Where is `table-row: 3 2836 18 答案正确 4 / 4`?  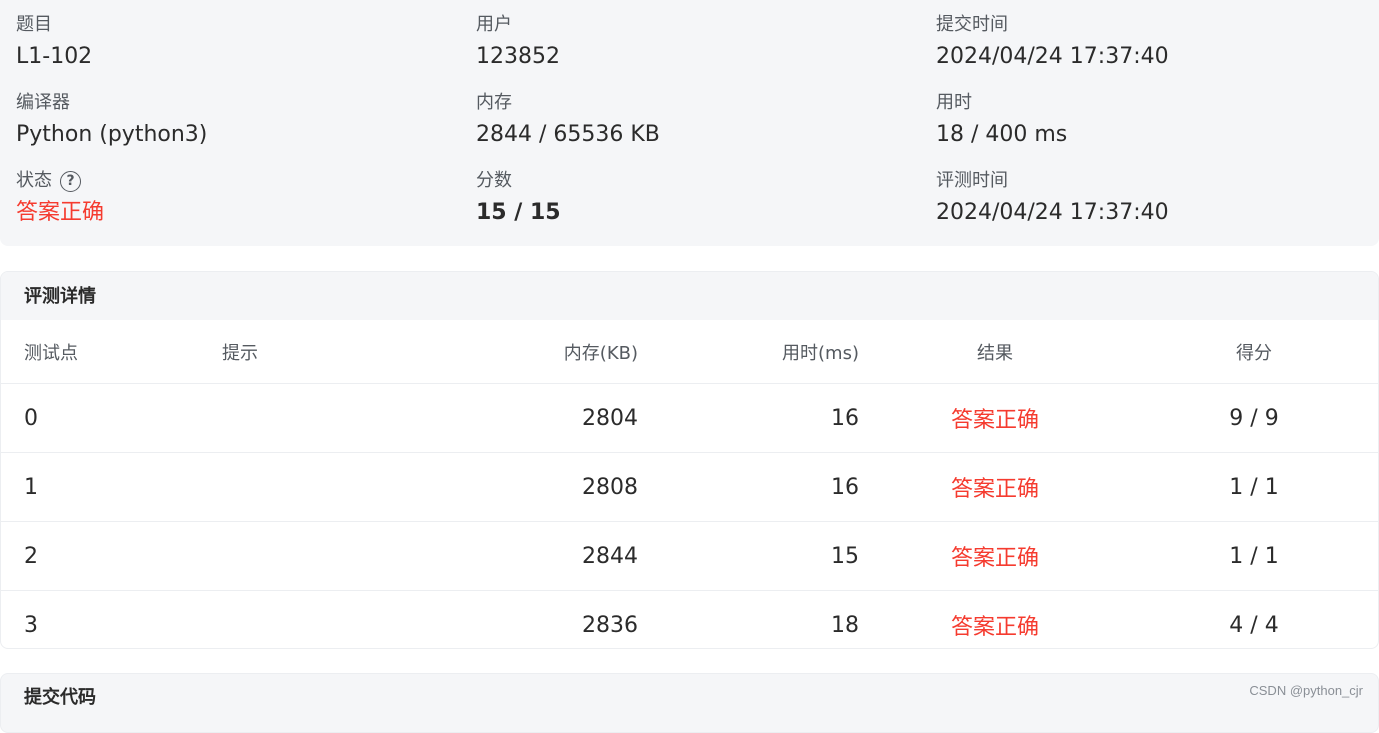
table-row: 3 2836 18 答案正确 4 / 4 is located at coordinates (689, 620).